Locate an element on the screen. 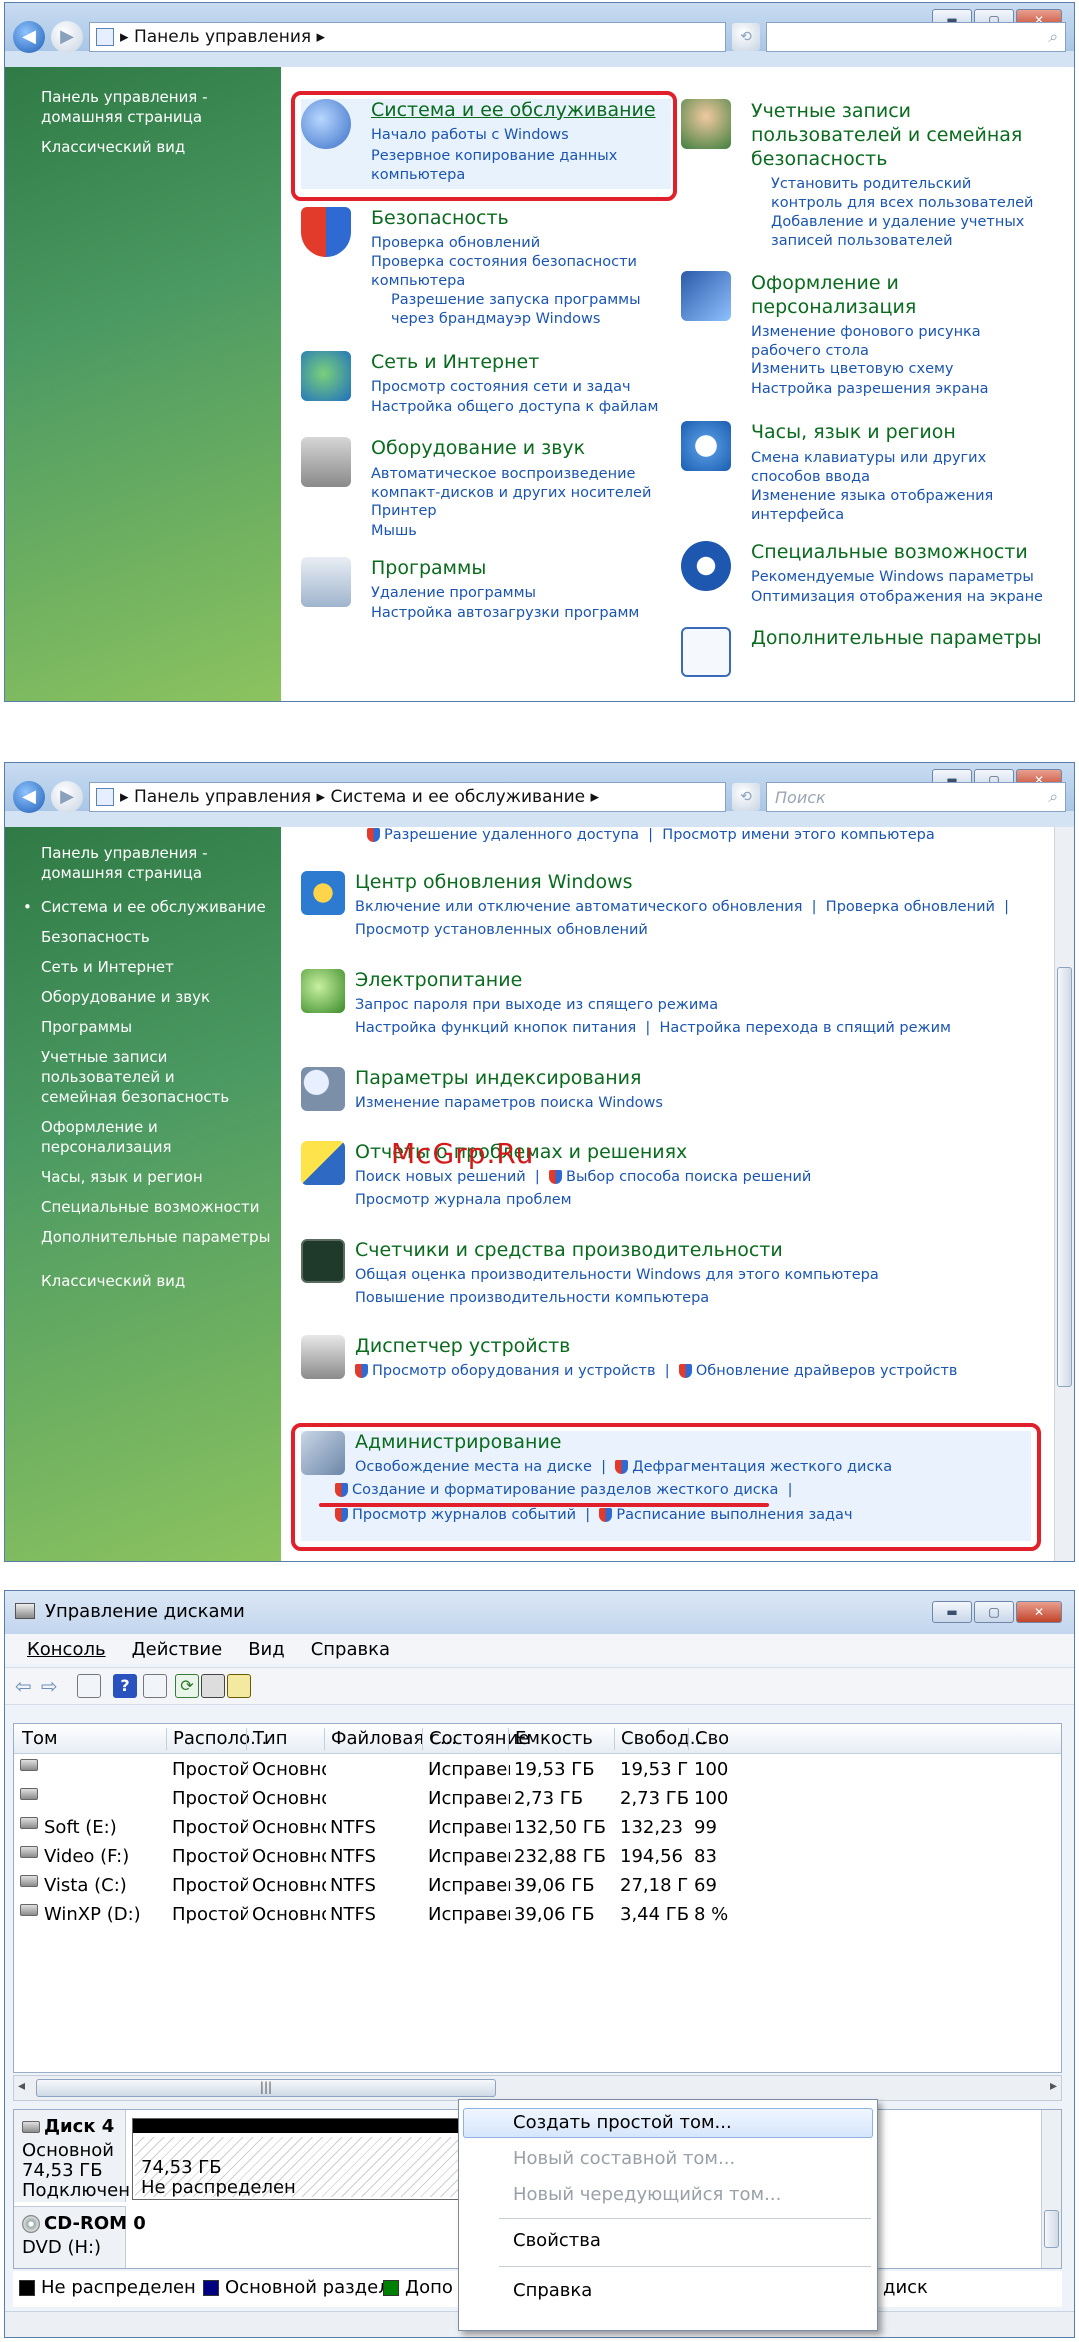  disk-map-scrollbar is located at coordinates (1051, 2189).